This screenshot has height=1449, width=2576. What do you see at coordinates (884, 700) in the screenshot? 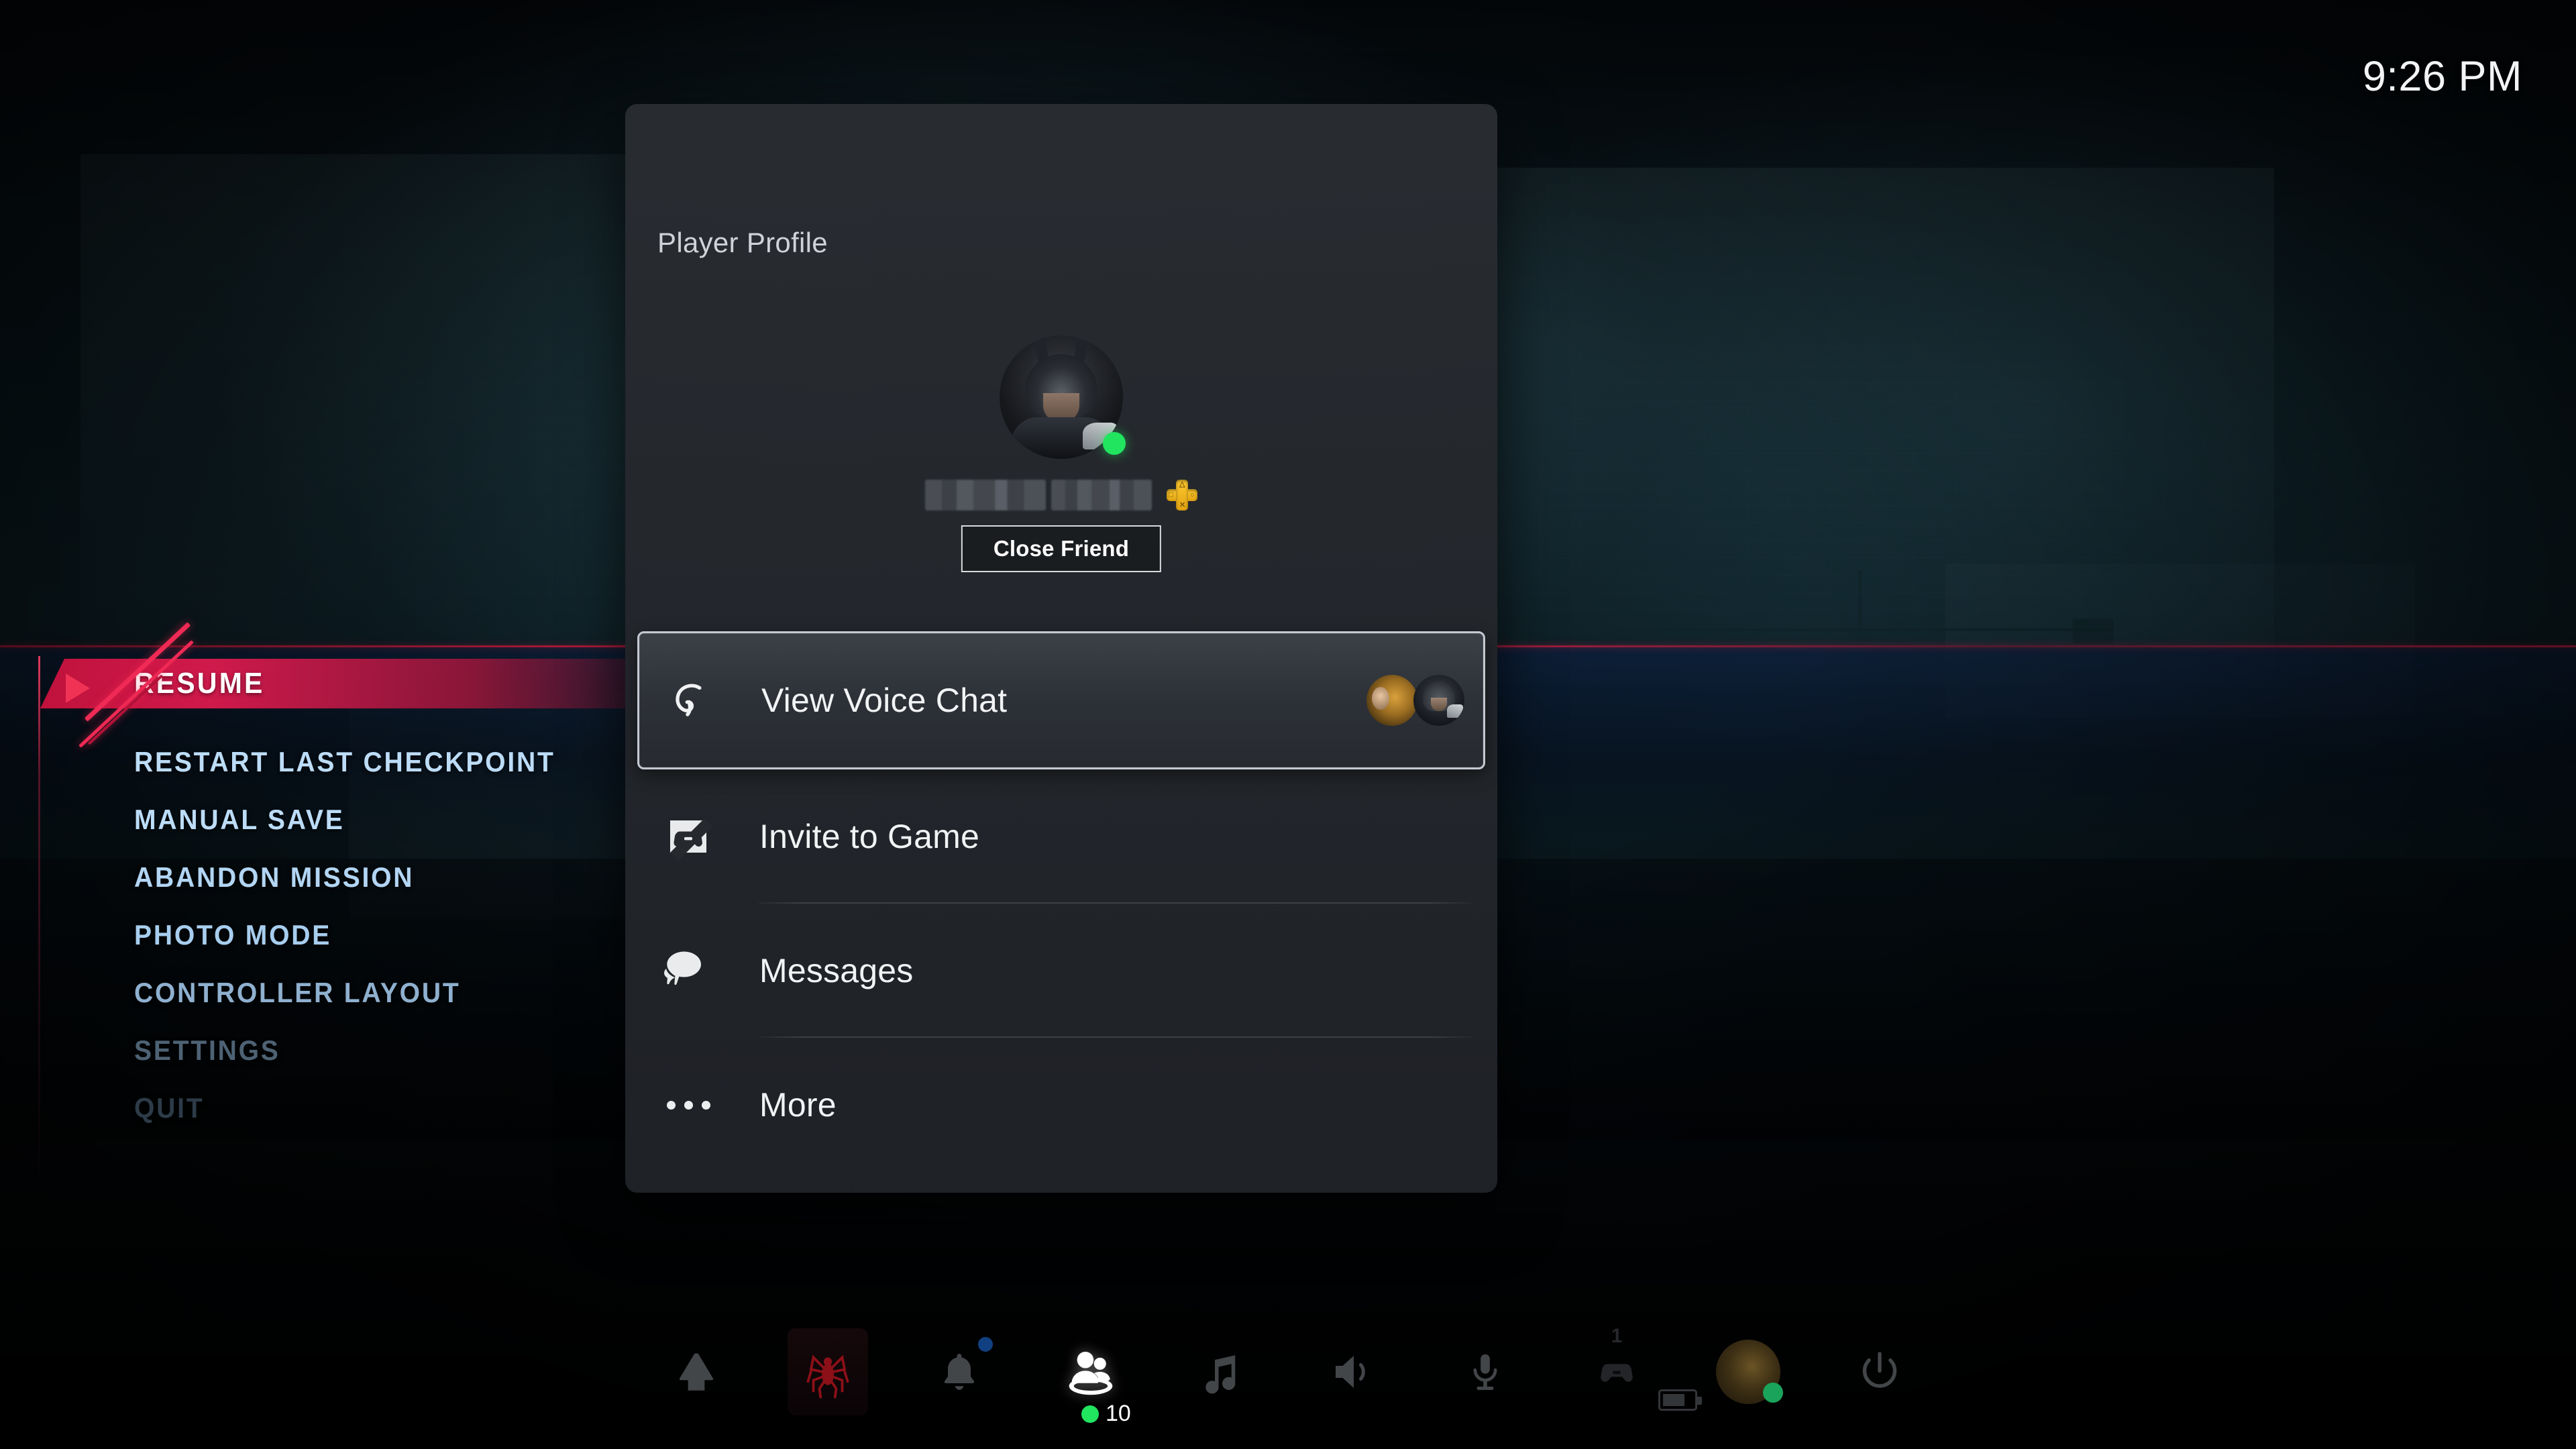
I see `menu-item-label: View Voice Chat` at bounding box center [884, 700].